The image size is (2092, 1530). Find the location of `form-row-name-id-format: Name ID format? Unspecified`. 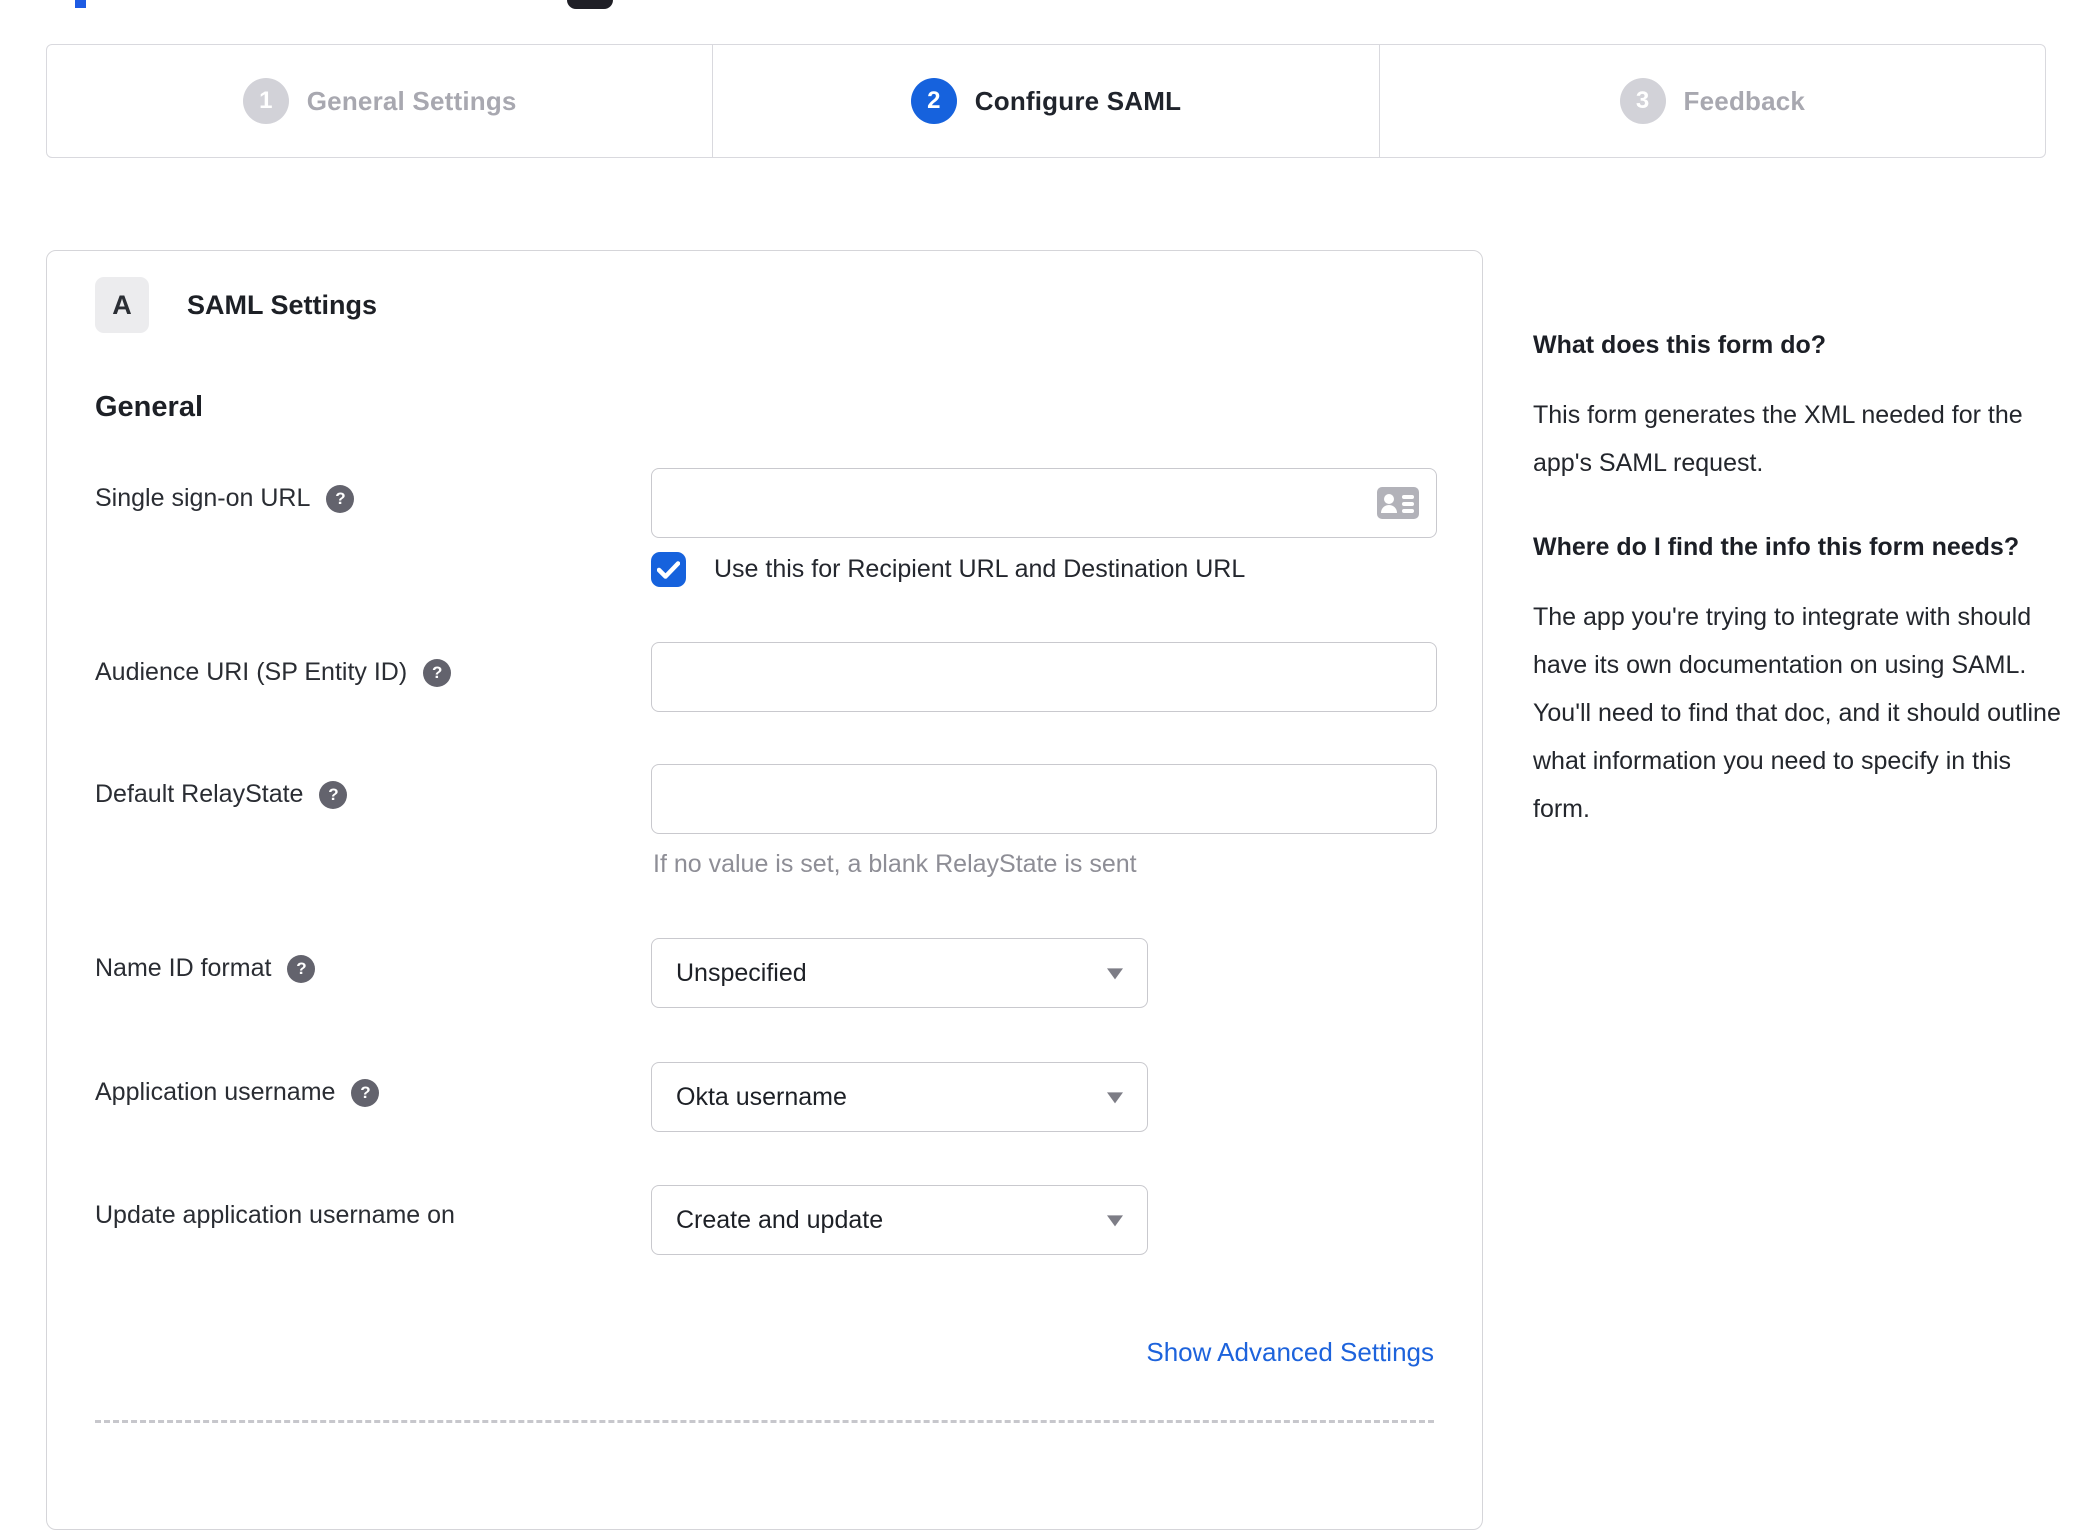

form-row-name-id-format: Name ID format? Unspecified is located at coordinates (764, 973).